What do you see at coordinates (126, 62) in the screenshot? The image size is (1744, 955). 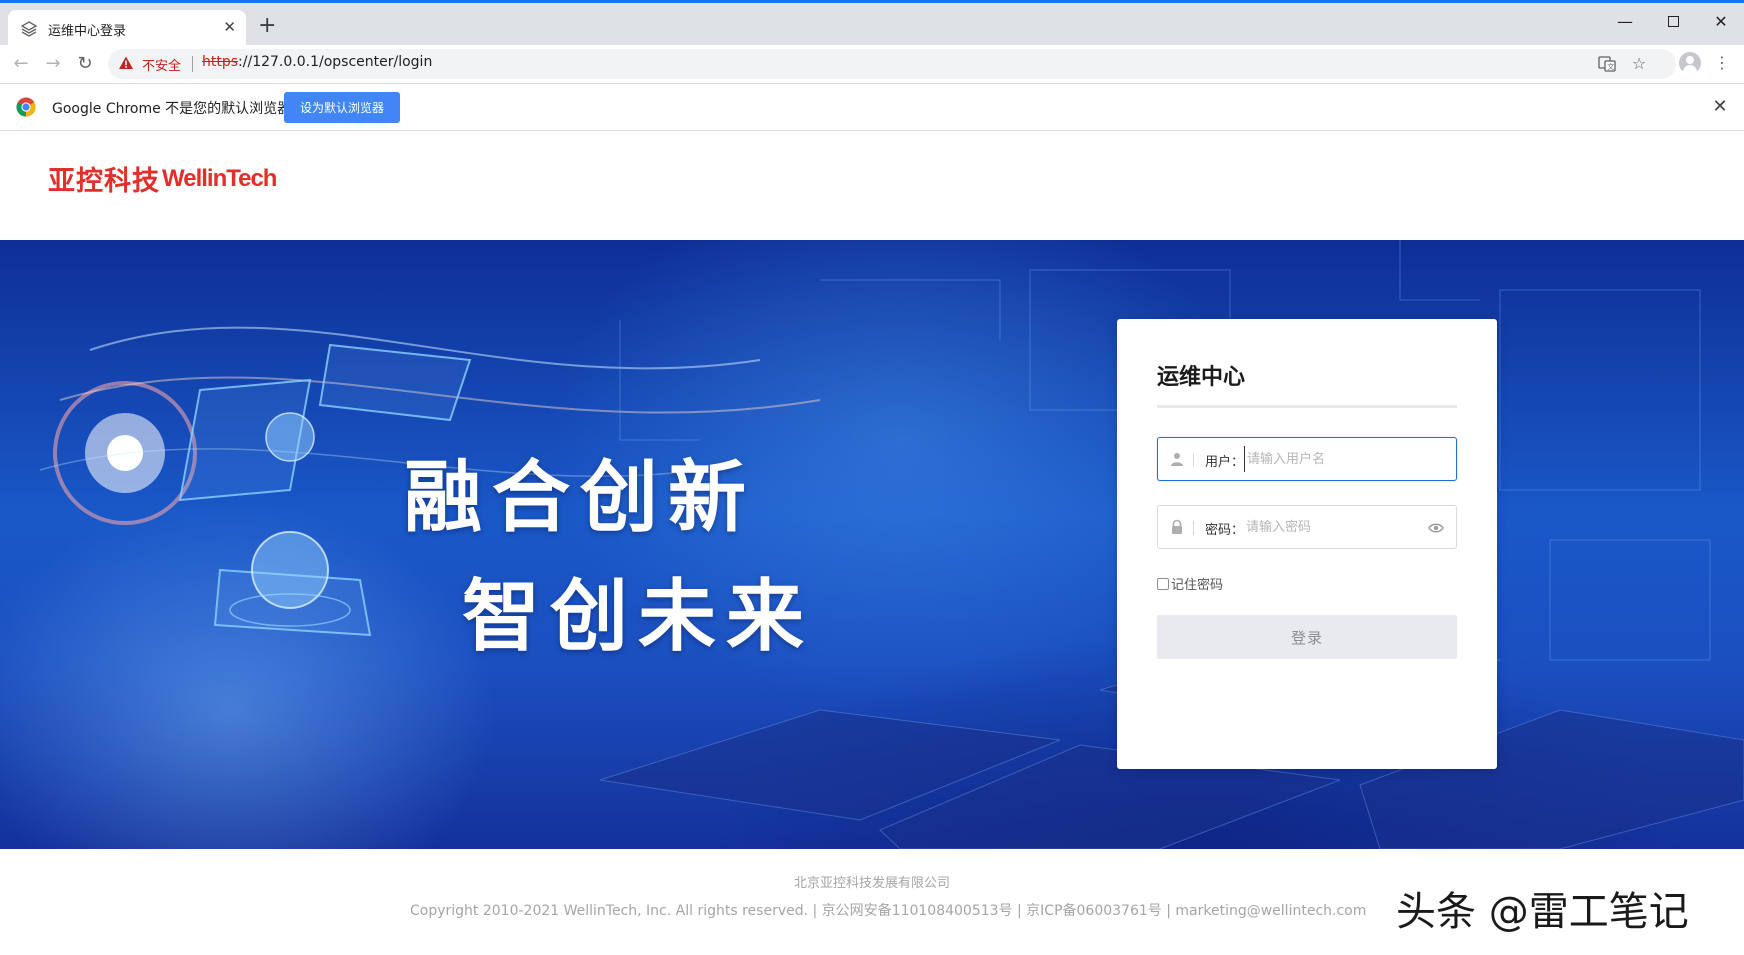 I see `warning-icon` at bounding box center [126, 62].